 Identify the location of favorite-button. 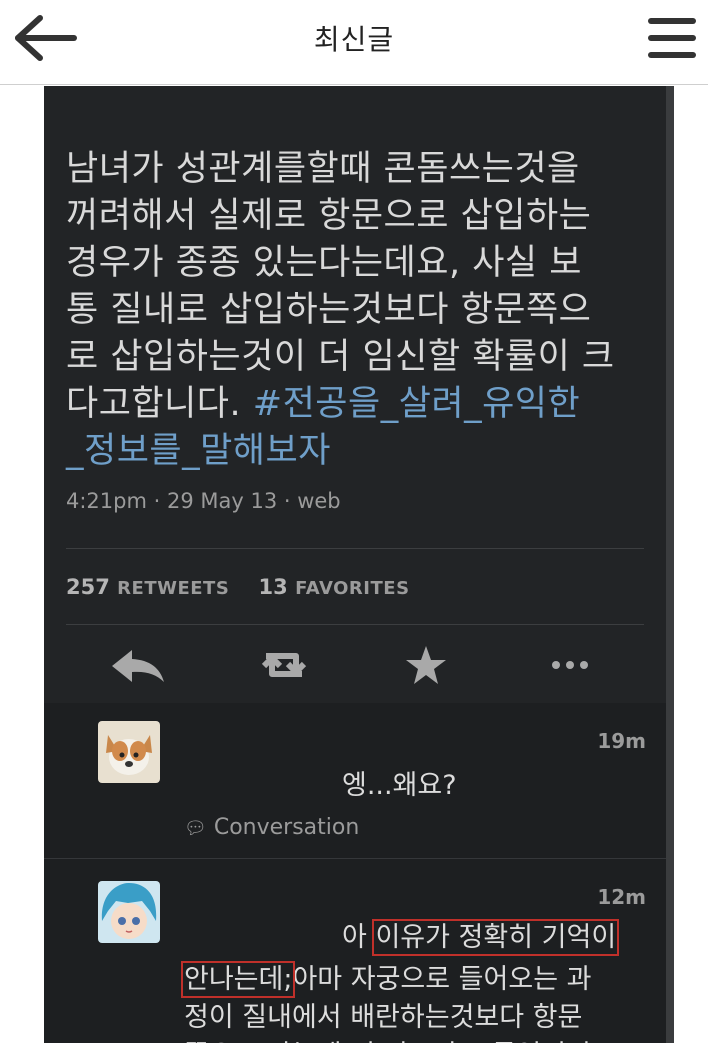
(426, 665).